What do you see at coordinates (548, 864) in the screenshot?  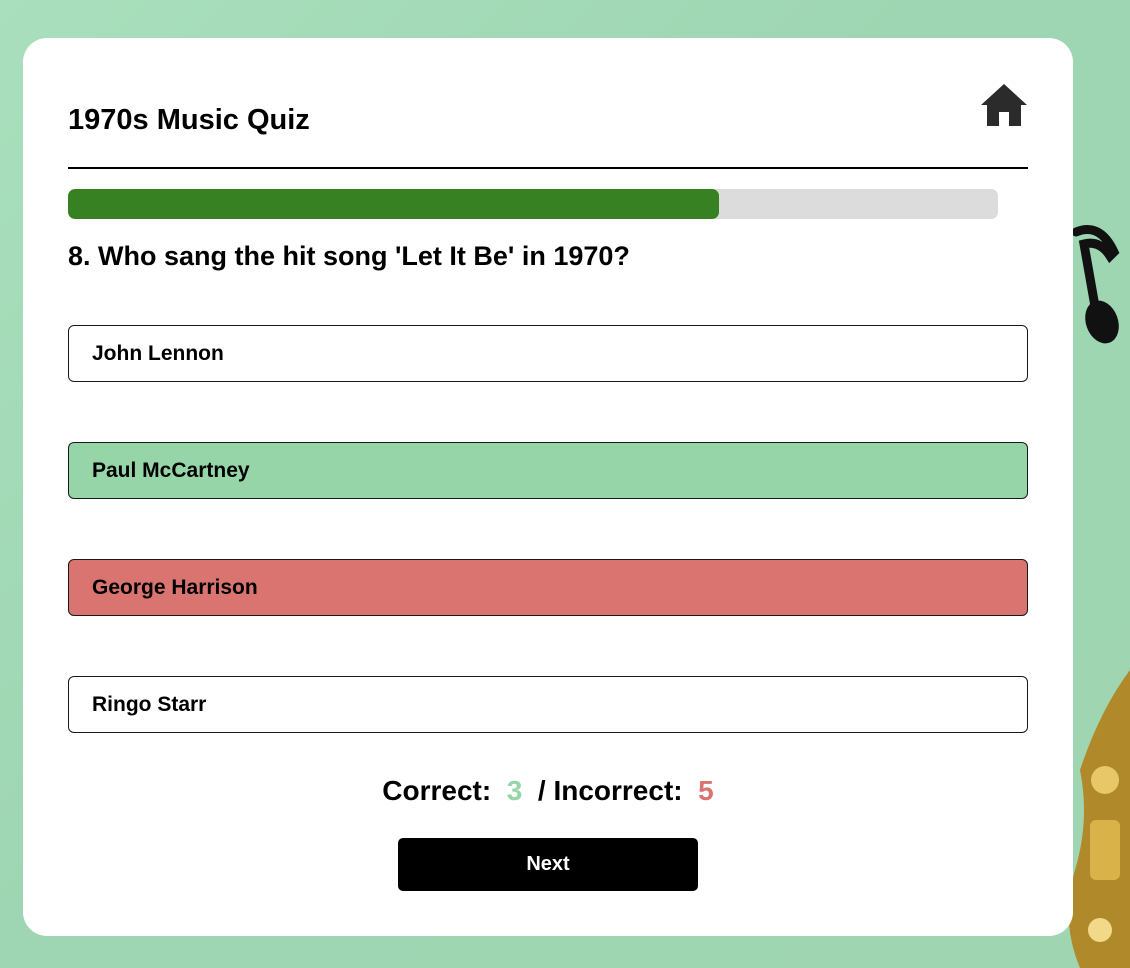 I see `next-button: Next` at bounding box center [548, 864].